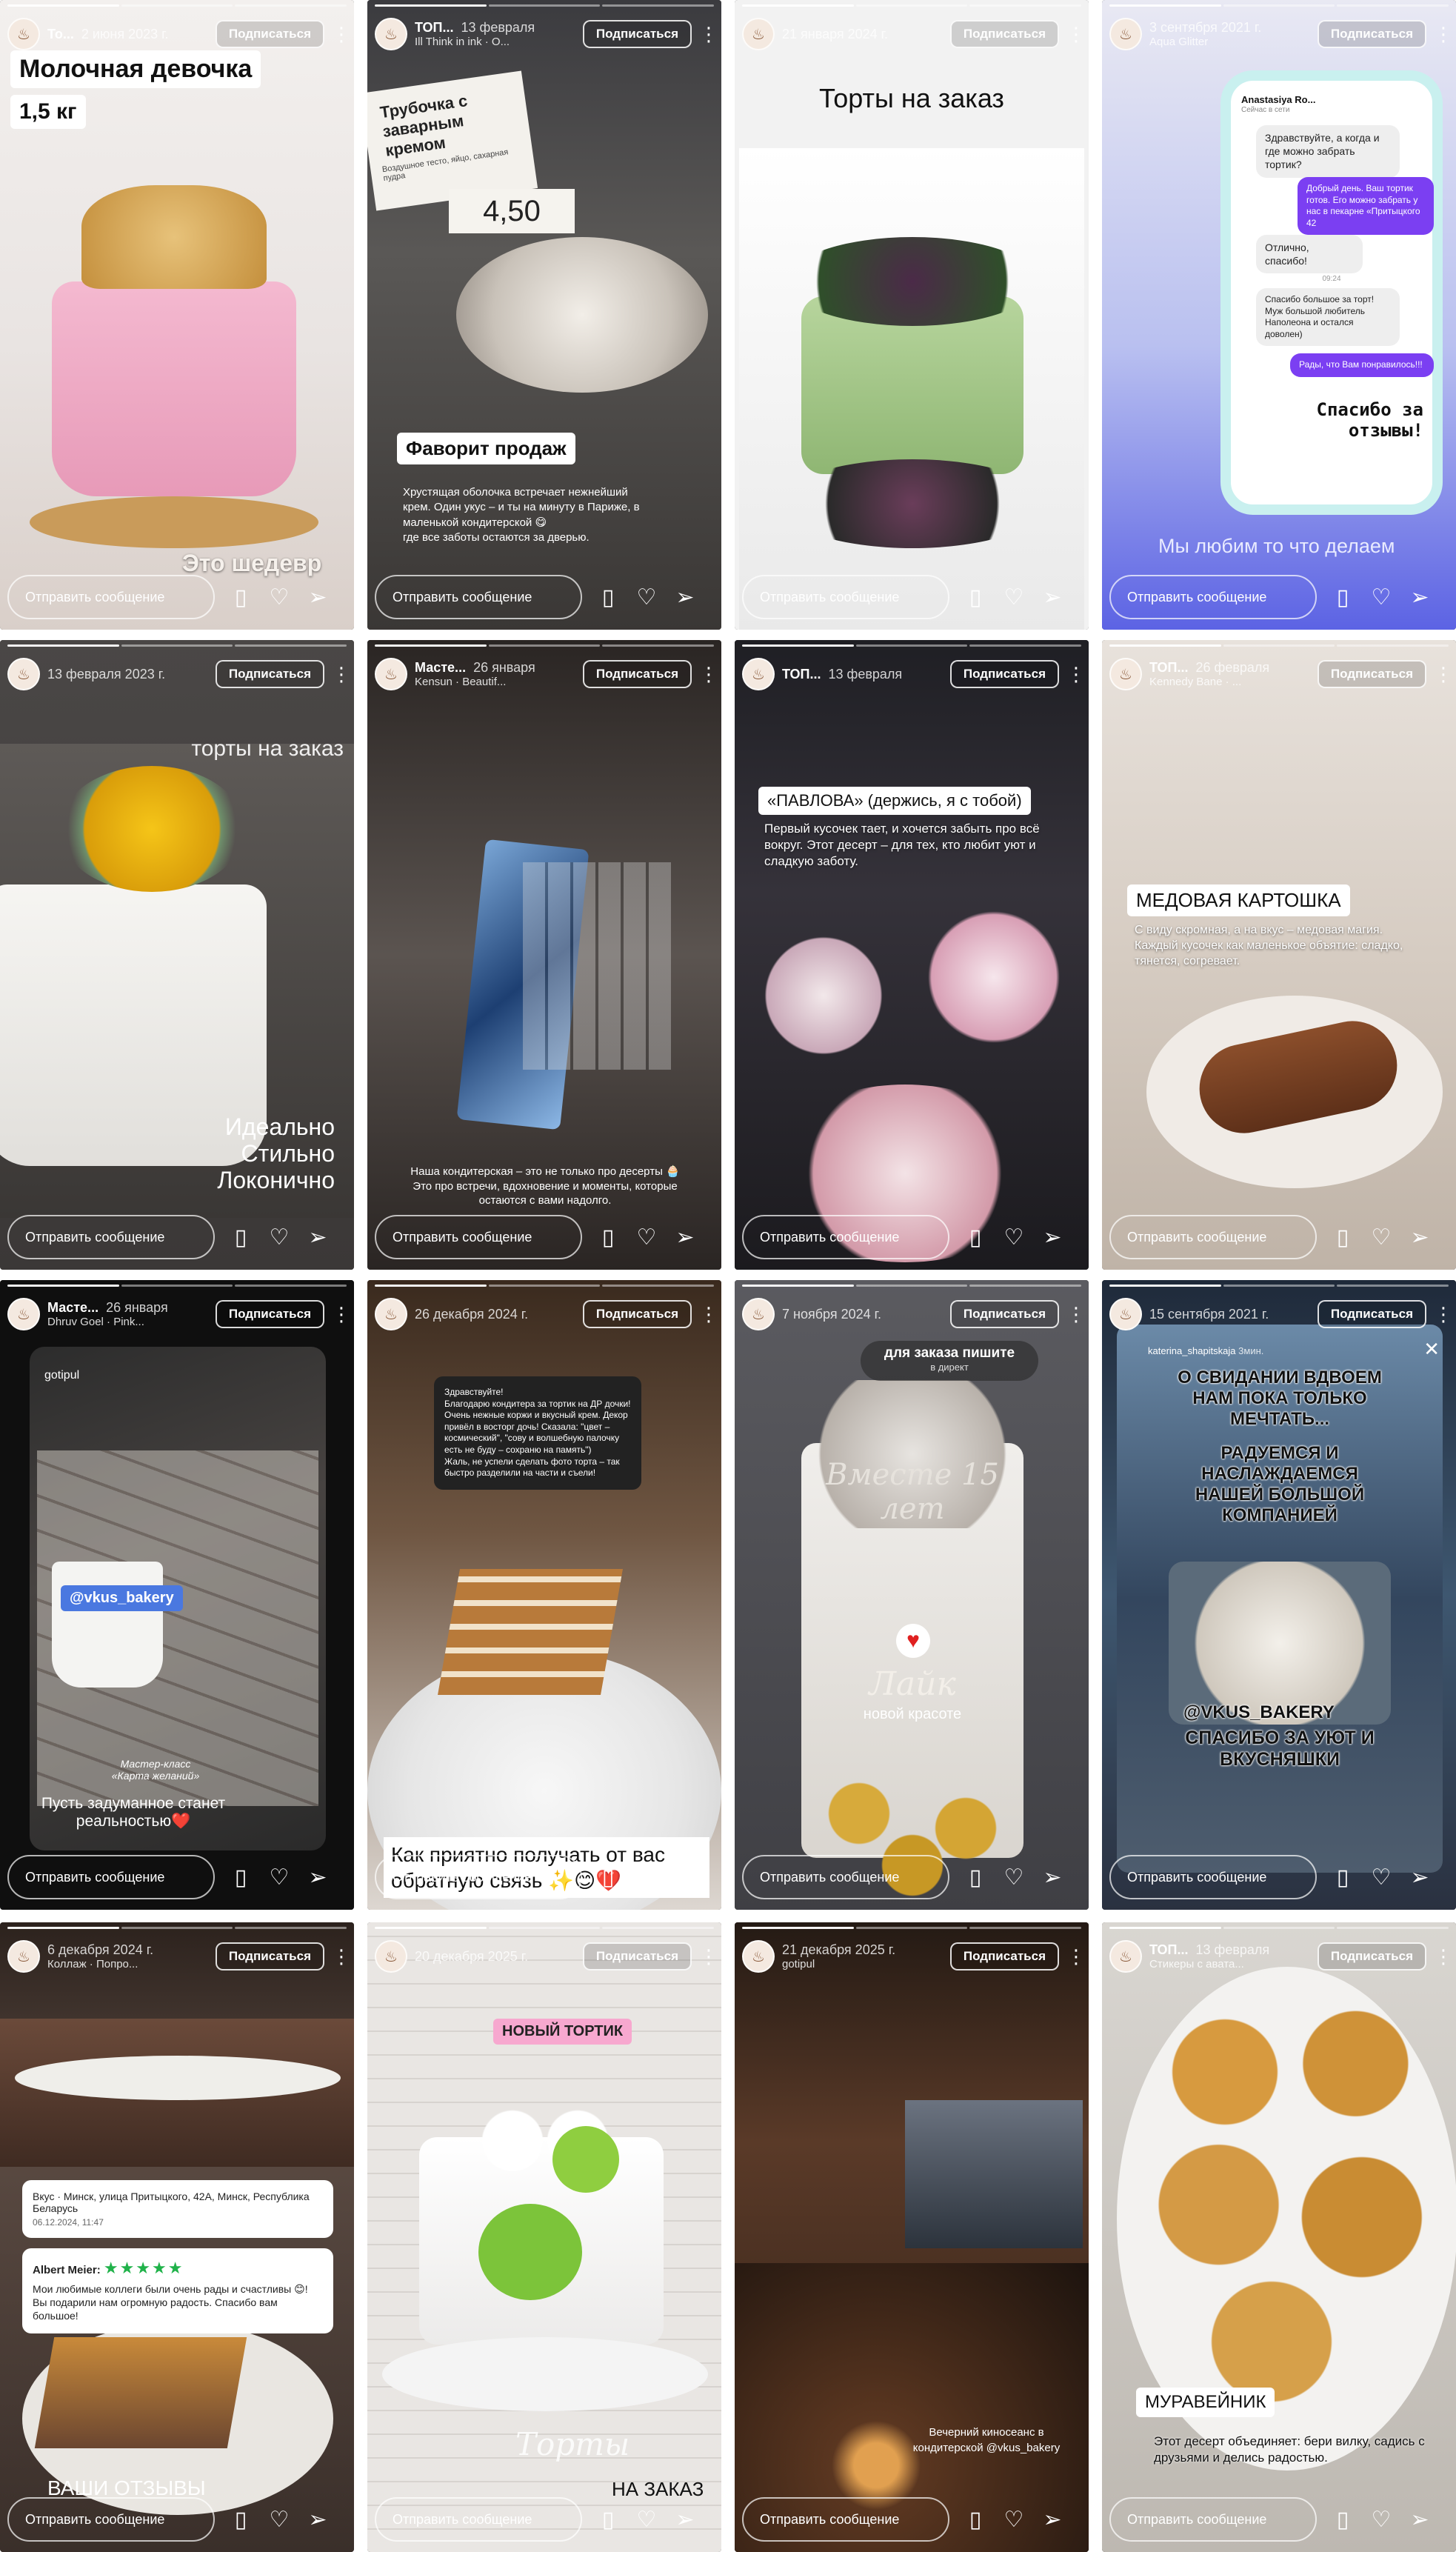  Describe the element at coordinates (862, 1964) in the screenshot. I see `music-label: gotipul` at that location.